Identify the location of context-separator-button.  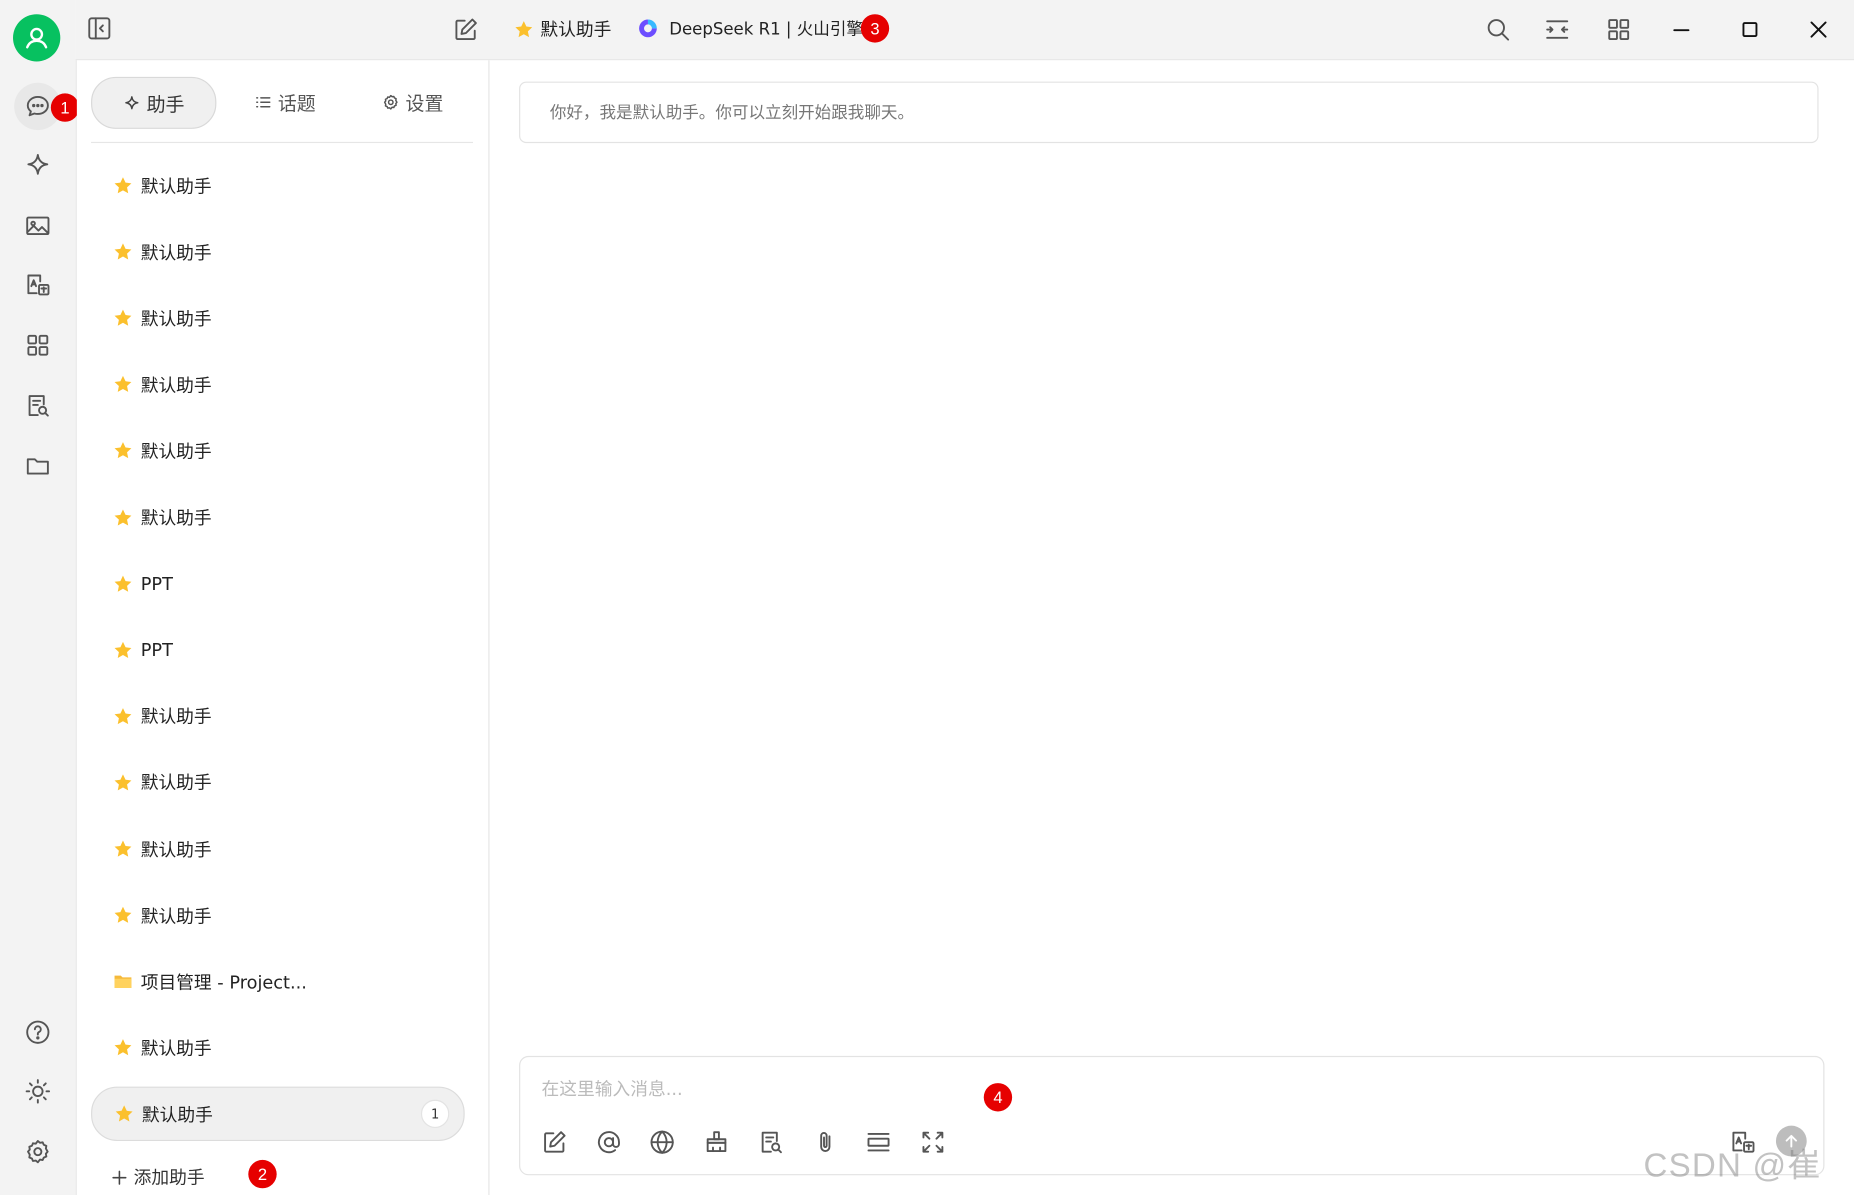
(878, 1142).